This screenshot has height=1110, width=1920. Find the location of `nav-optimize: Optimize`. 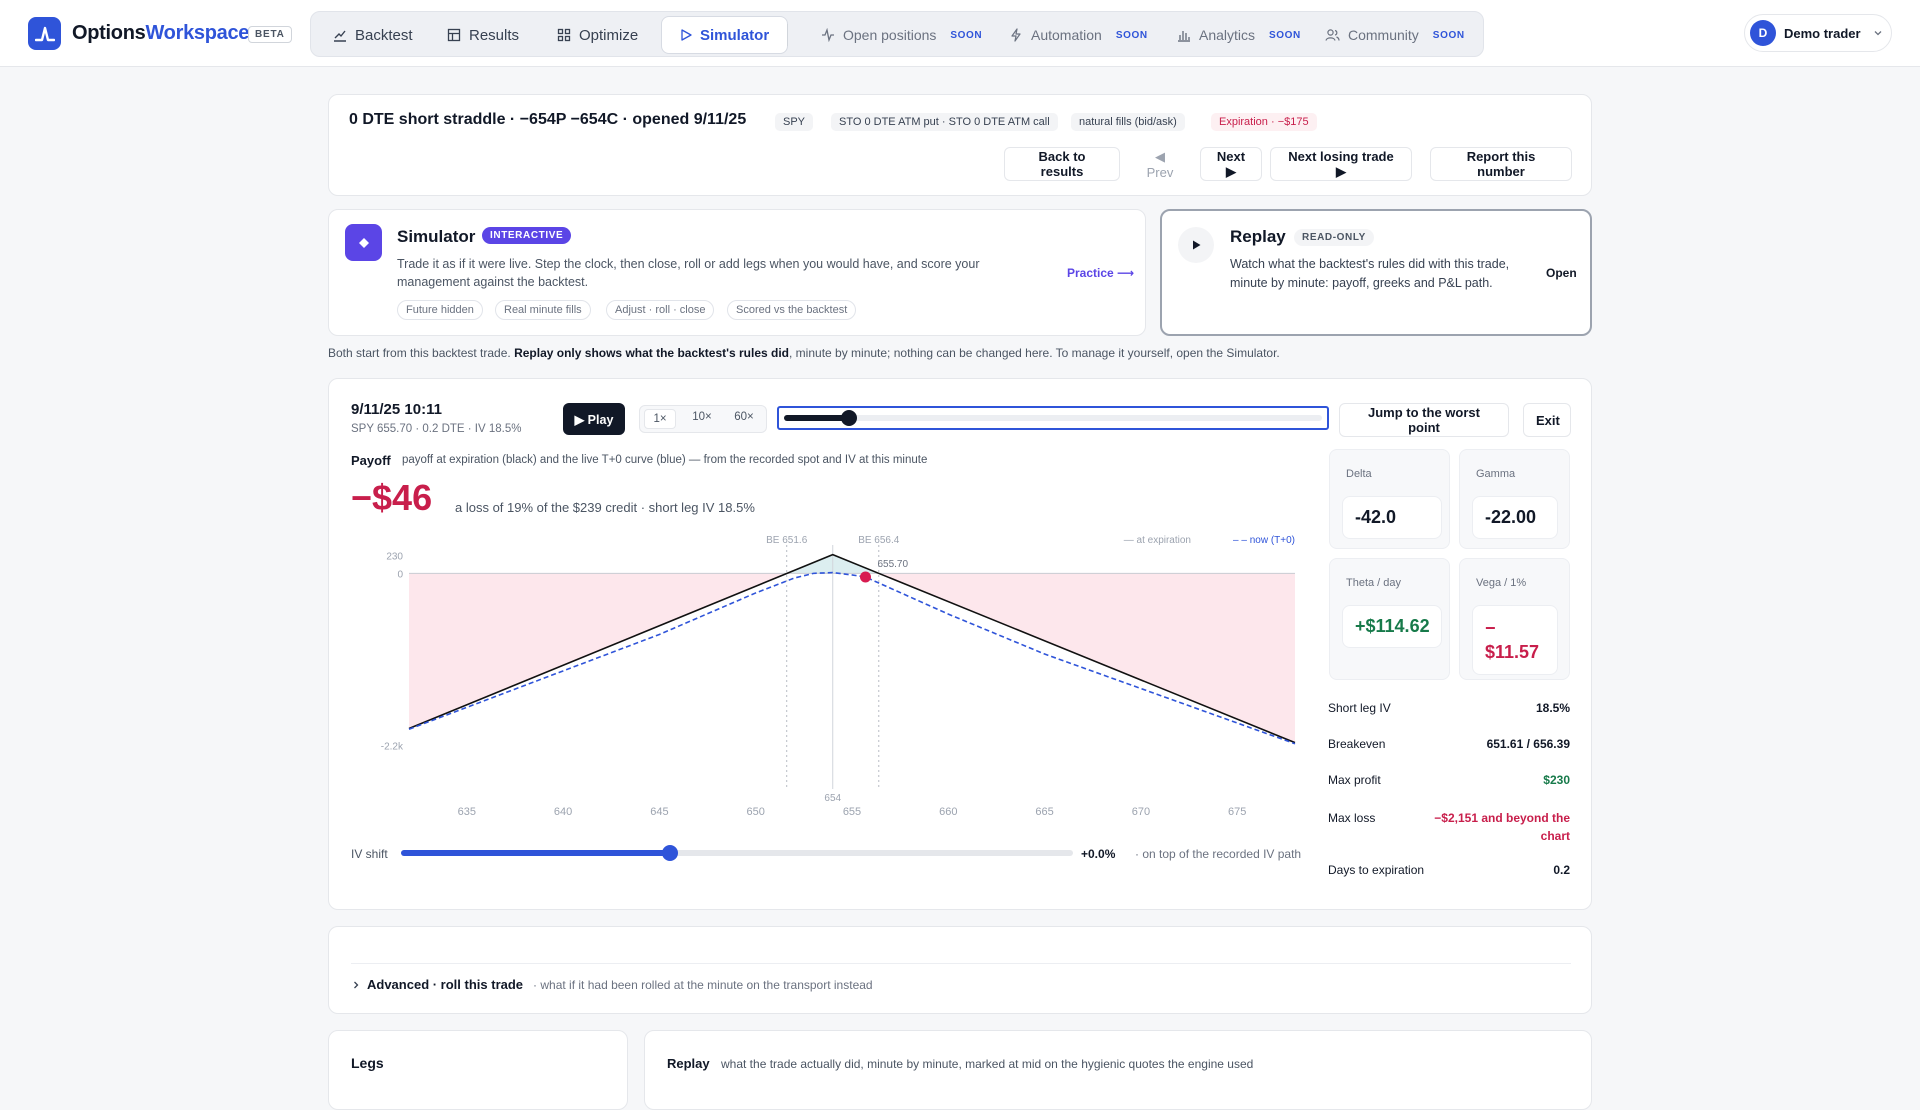

nav-optimize: Optimize is located at coordinates (597, 35).